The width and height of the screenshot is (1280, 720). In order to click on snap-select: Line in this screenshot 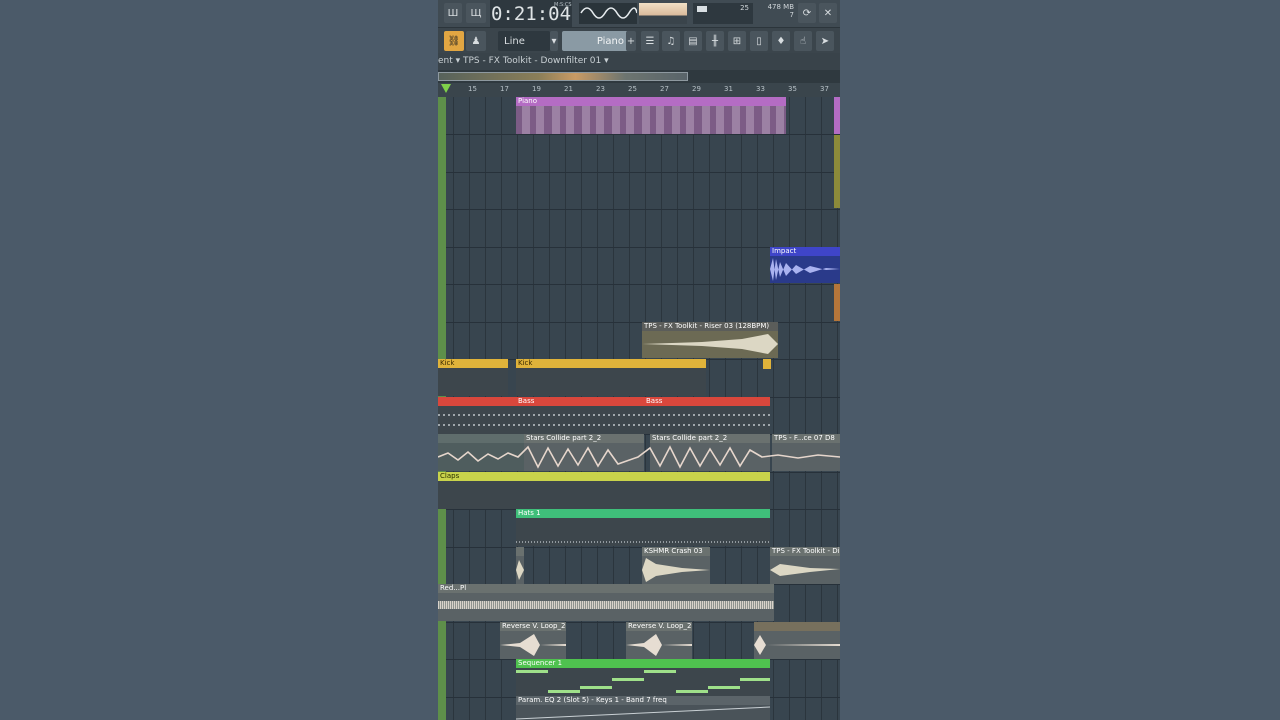, I will do `click(524, 41)`.